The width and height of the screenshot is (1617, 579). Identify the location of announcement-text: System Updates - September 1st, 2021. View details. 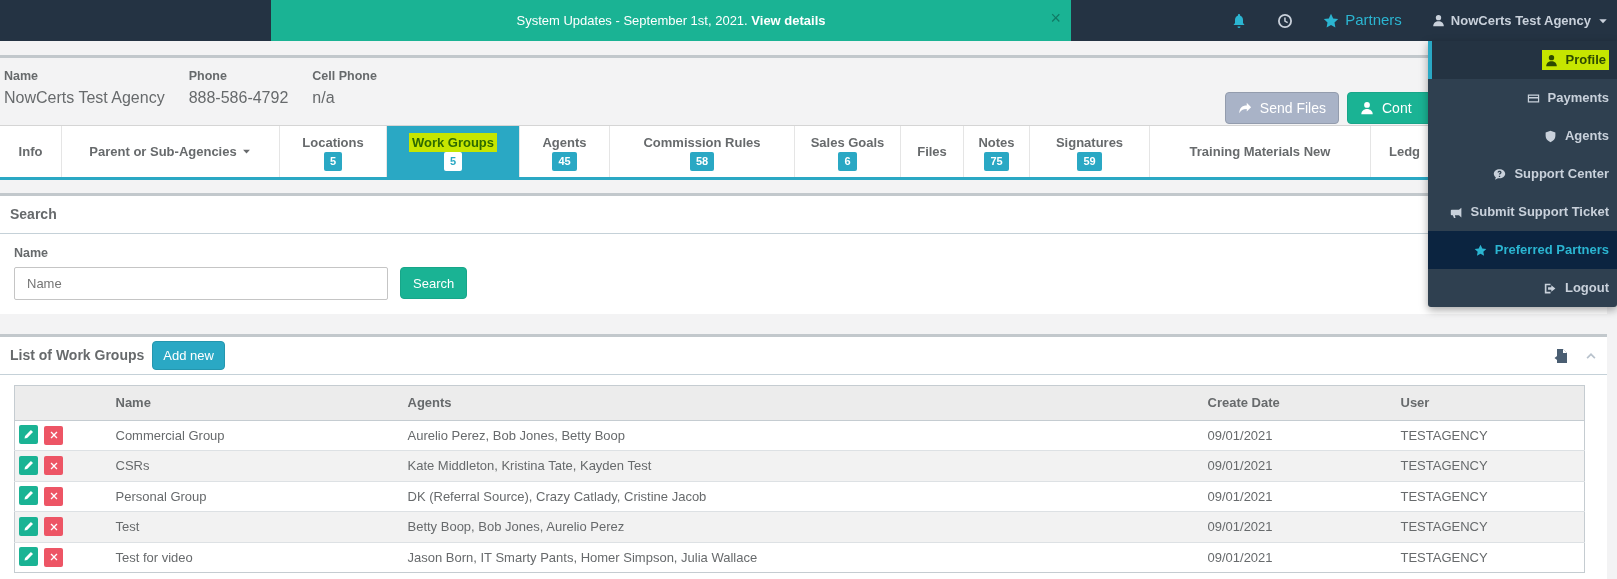
(671, 20).